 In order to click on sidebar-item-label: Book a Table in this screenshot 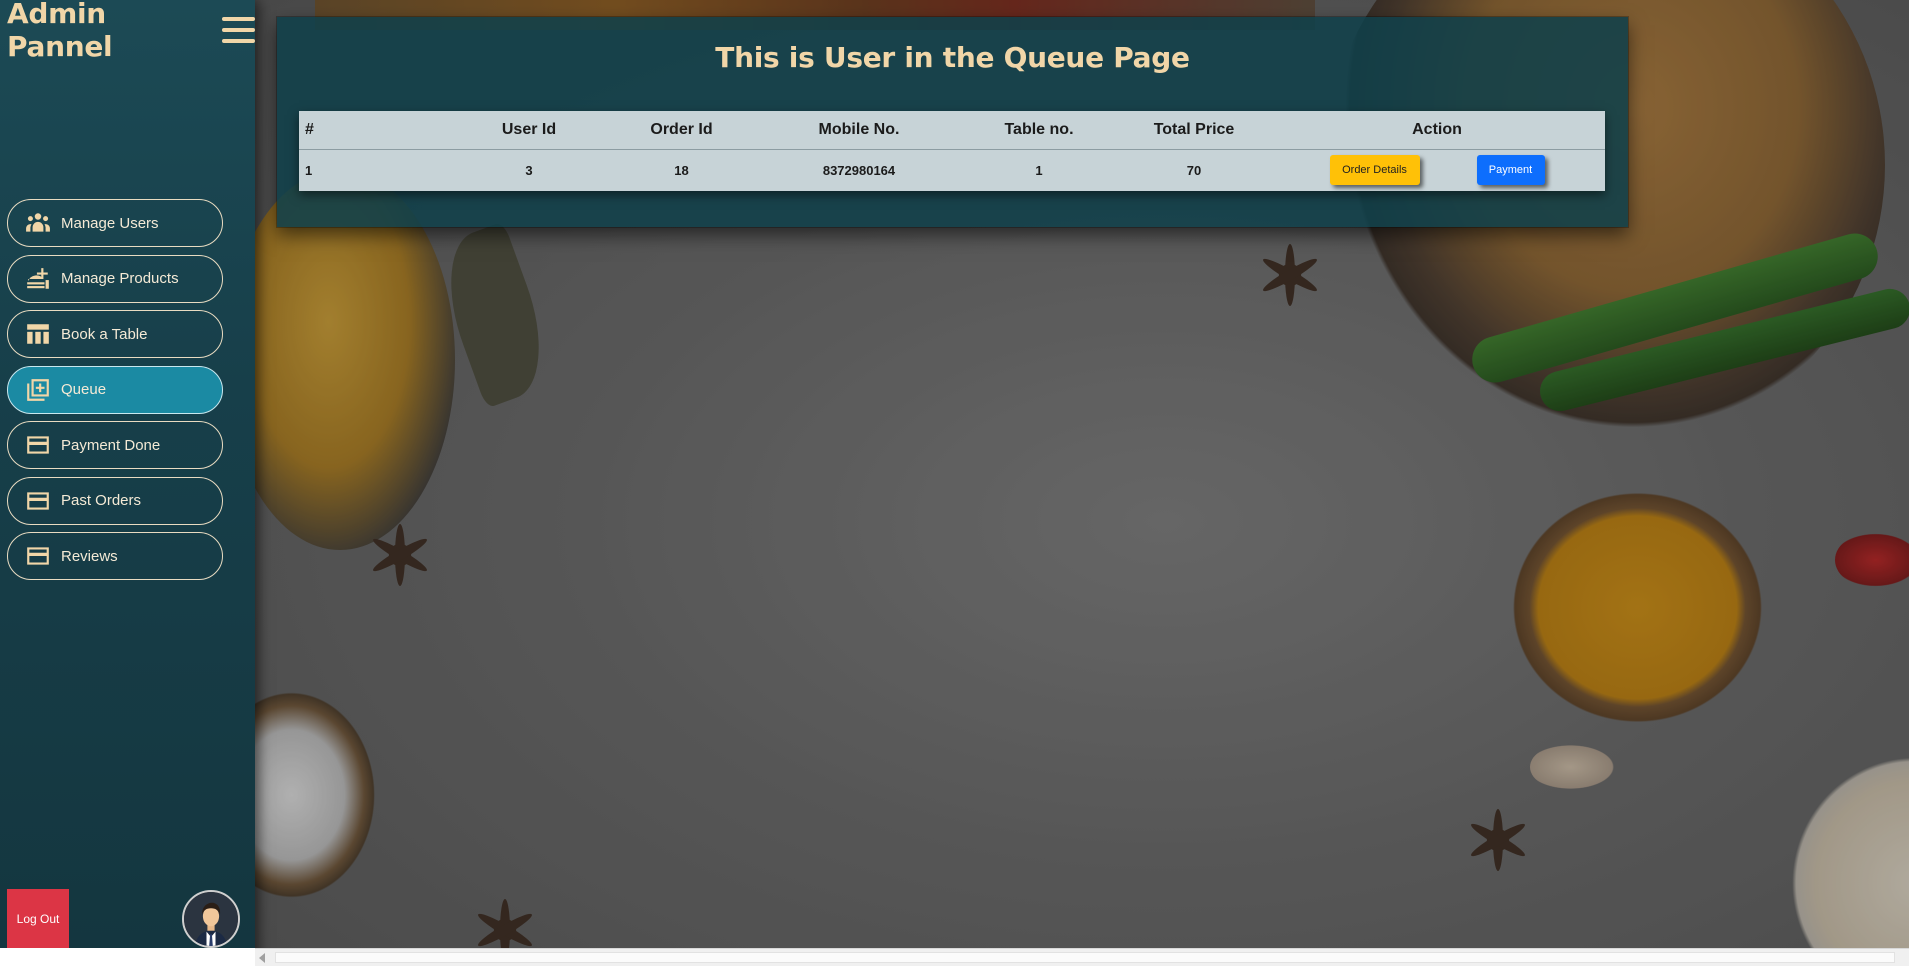, I will do `click(104, 334)`.